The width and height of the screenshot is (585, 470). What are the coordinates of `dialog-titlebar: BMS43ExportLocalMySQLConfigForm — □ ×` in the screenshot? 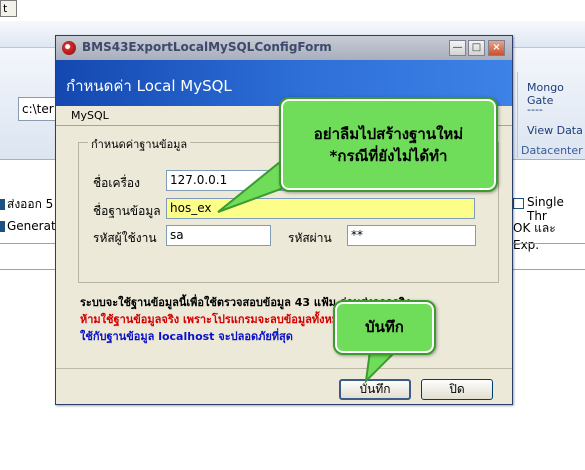 It's located at (284, 48).